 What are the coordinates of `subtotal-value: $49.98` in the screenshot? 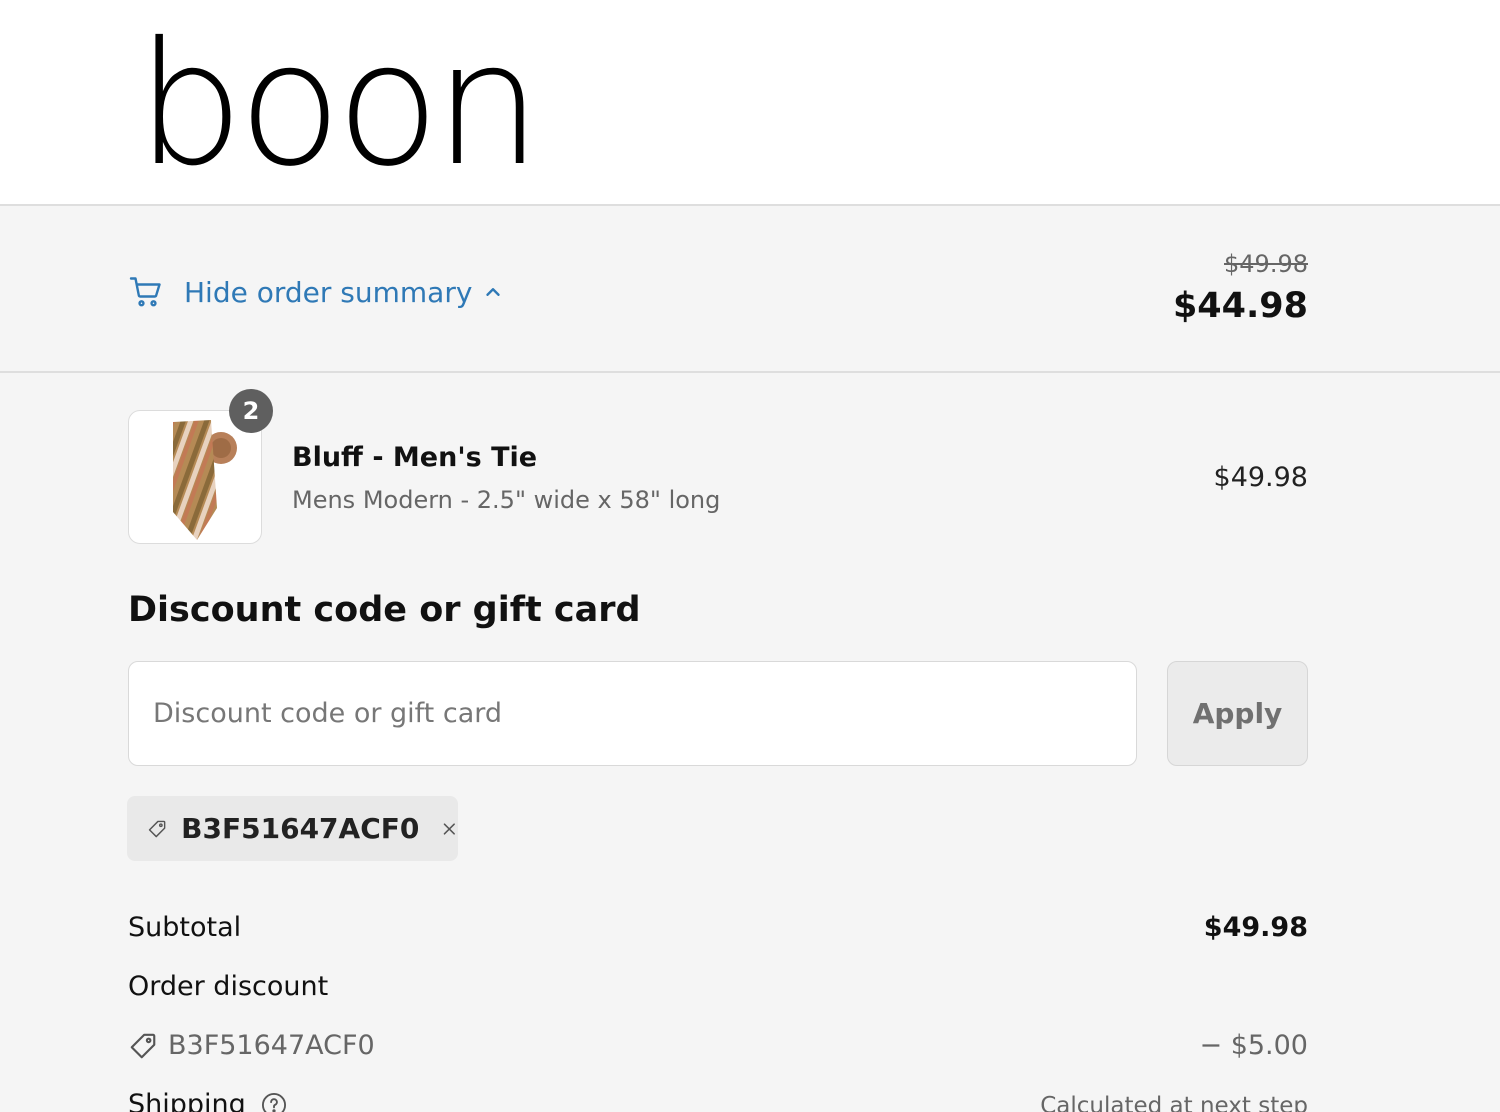 It's located at (1255, 927).